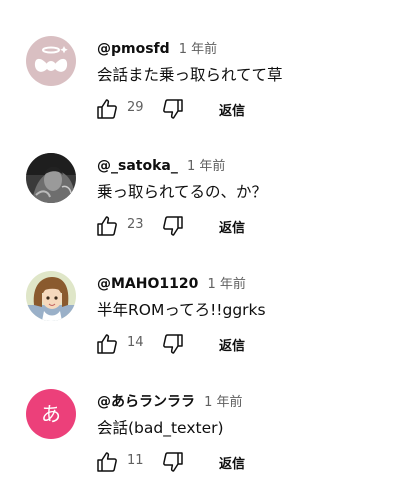 This screenshot has height=489, width=415. I want to click on dark-photo-icon, so click(51, 178).